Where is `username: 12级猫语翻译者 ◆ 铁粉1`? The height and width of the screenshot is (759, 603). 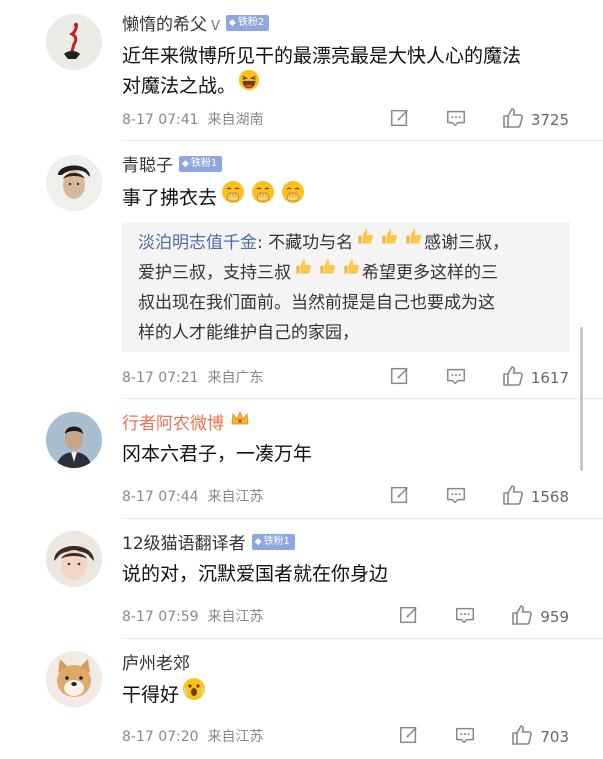 username: 12级猫语翻译者 ◆ 铁粉1 is located at coordinates (208, 544).